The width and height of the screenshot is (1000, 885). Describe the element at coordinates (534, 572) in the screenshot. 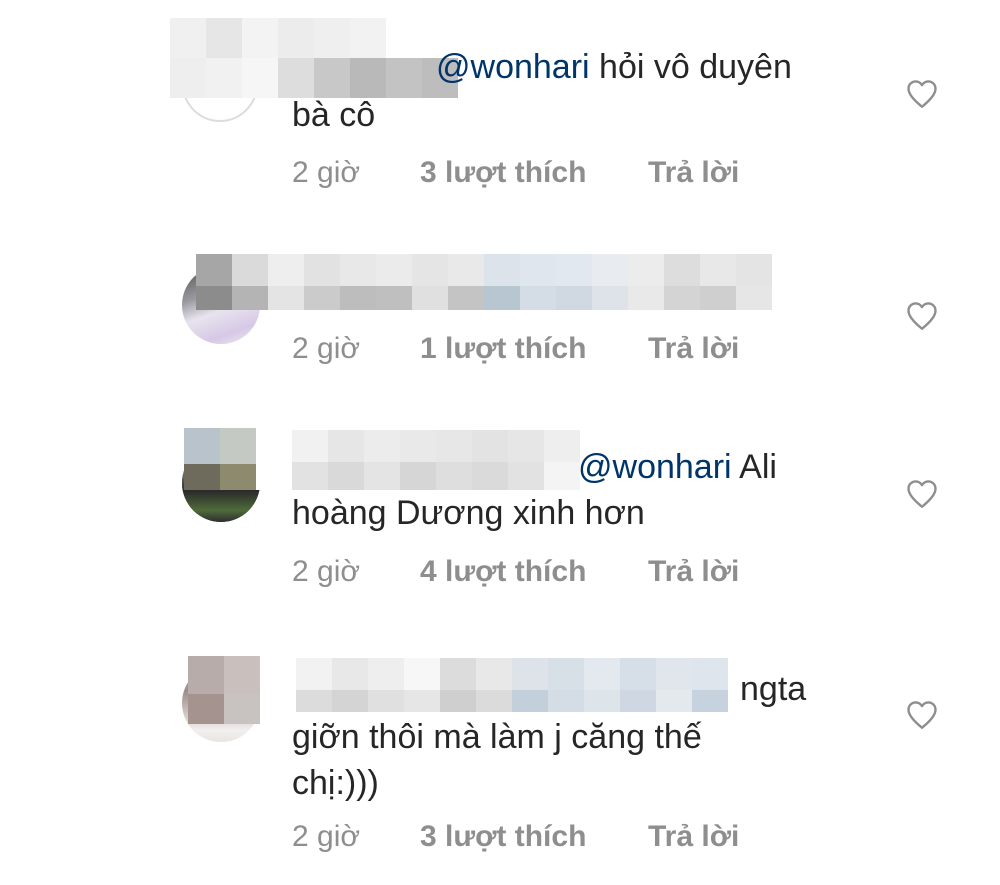

I see `like-count-link: 4 lượt thích` at that location.